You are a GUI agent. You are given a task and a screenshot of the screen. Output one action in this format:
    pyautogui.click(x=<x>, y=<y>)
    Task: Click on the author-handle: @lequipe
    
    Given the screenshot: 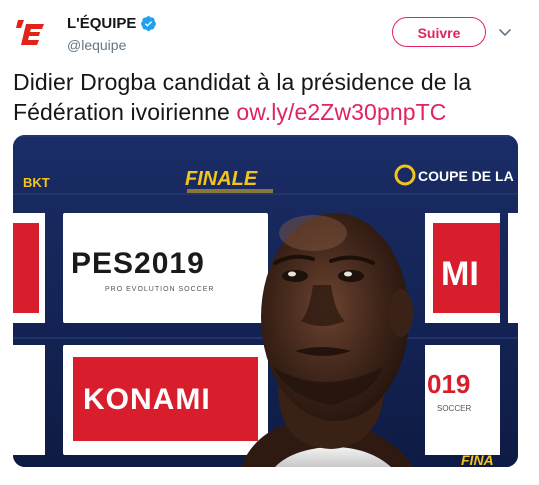 What is the action you would take?
    pyautogui.click(x=112, y=45)
    